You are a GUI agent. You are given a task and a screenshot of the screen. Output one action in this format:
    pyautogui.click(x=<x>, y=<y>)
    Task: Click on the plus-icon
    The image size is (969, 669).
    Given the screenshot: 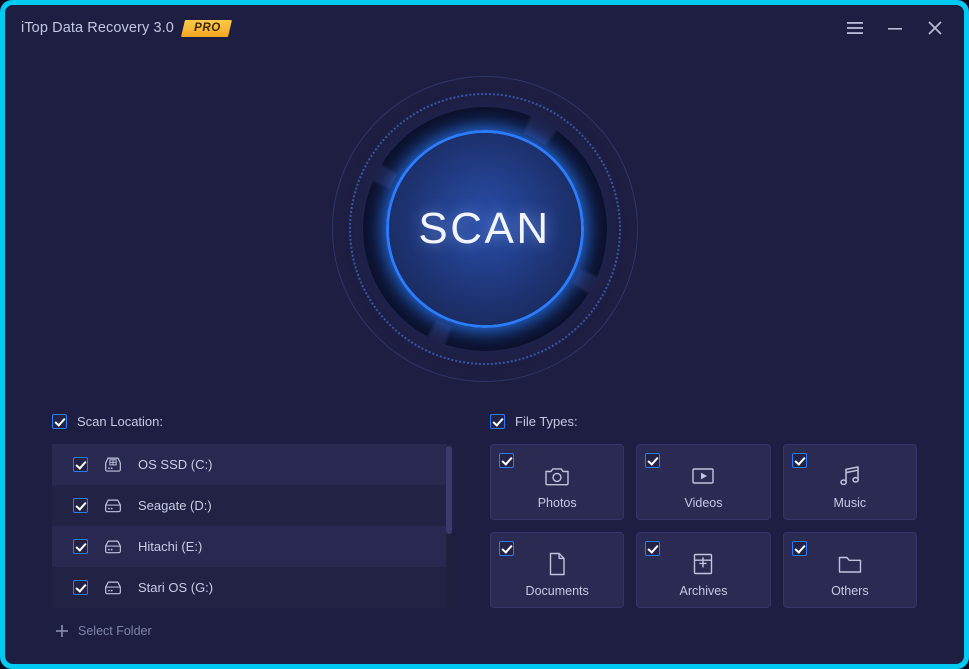 What is the action you would take?
    pyautogui.click(x=62, y=631)
    